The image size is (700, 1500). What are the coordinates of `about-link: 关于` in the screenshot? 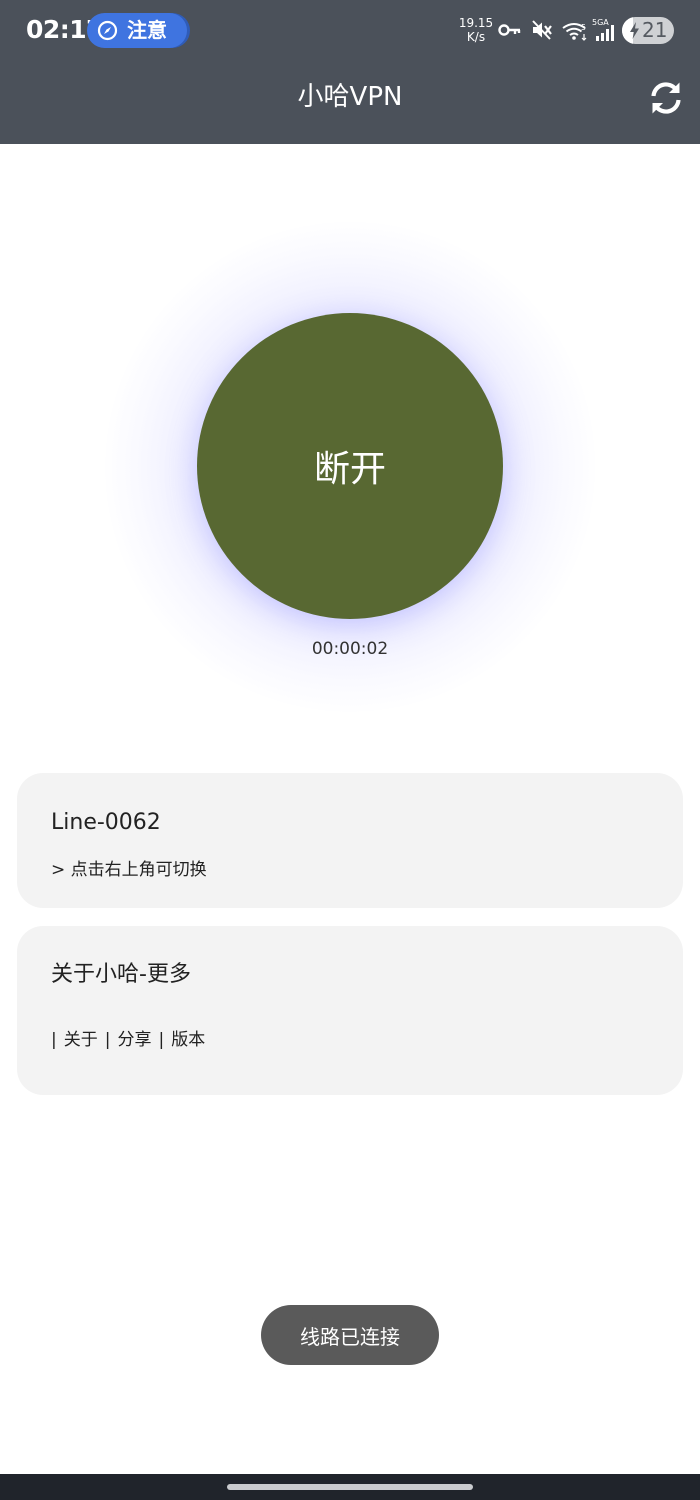 It's located at (81, 1040).